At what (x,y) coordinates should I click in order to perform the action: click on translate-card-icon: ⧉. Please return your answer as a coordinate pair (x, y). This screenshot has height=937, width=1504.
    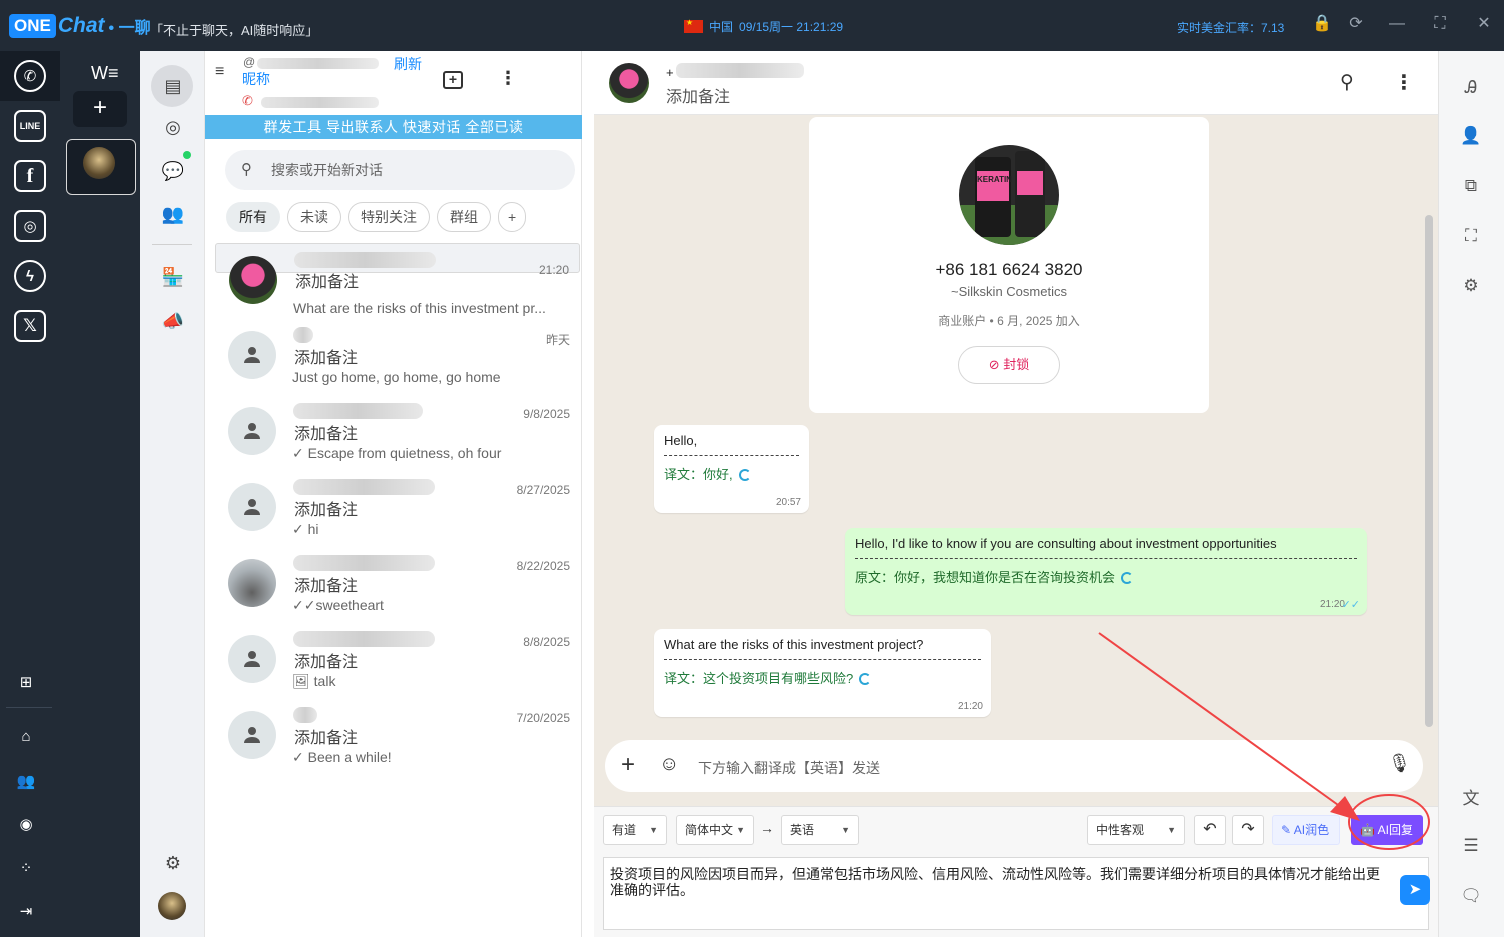
    Looking at the image, I should click on (1471, 186).